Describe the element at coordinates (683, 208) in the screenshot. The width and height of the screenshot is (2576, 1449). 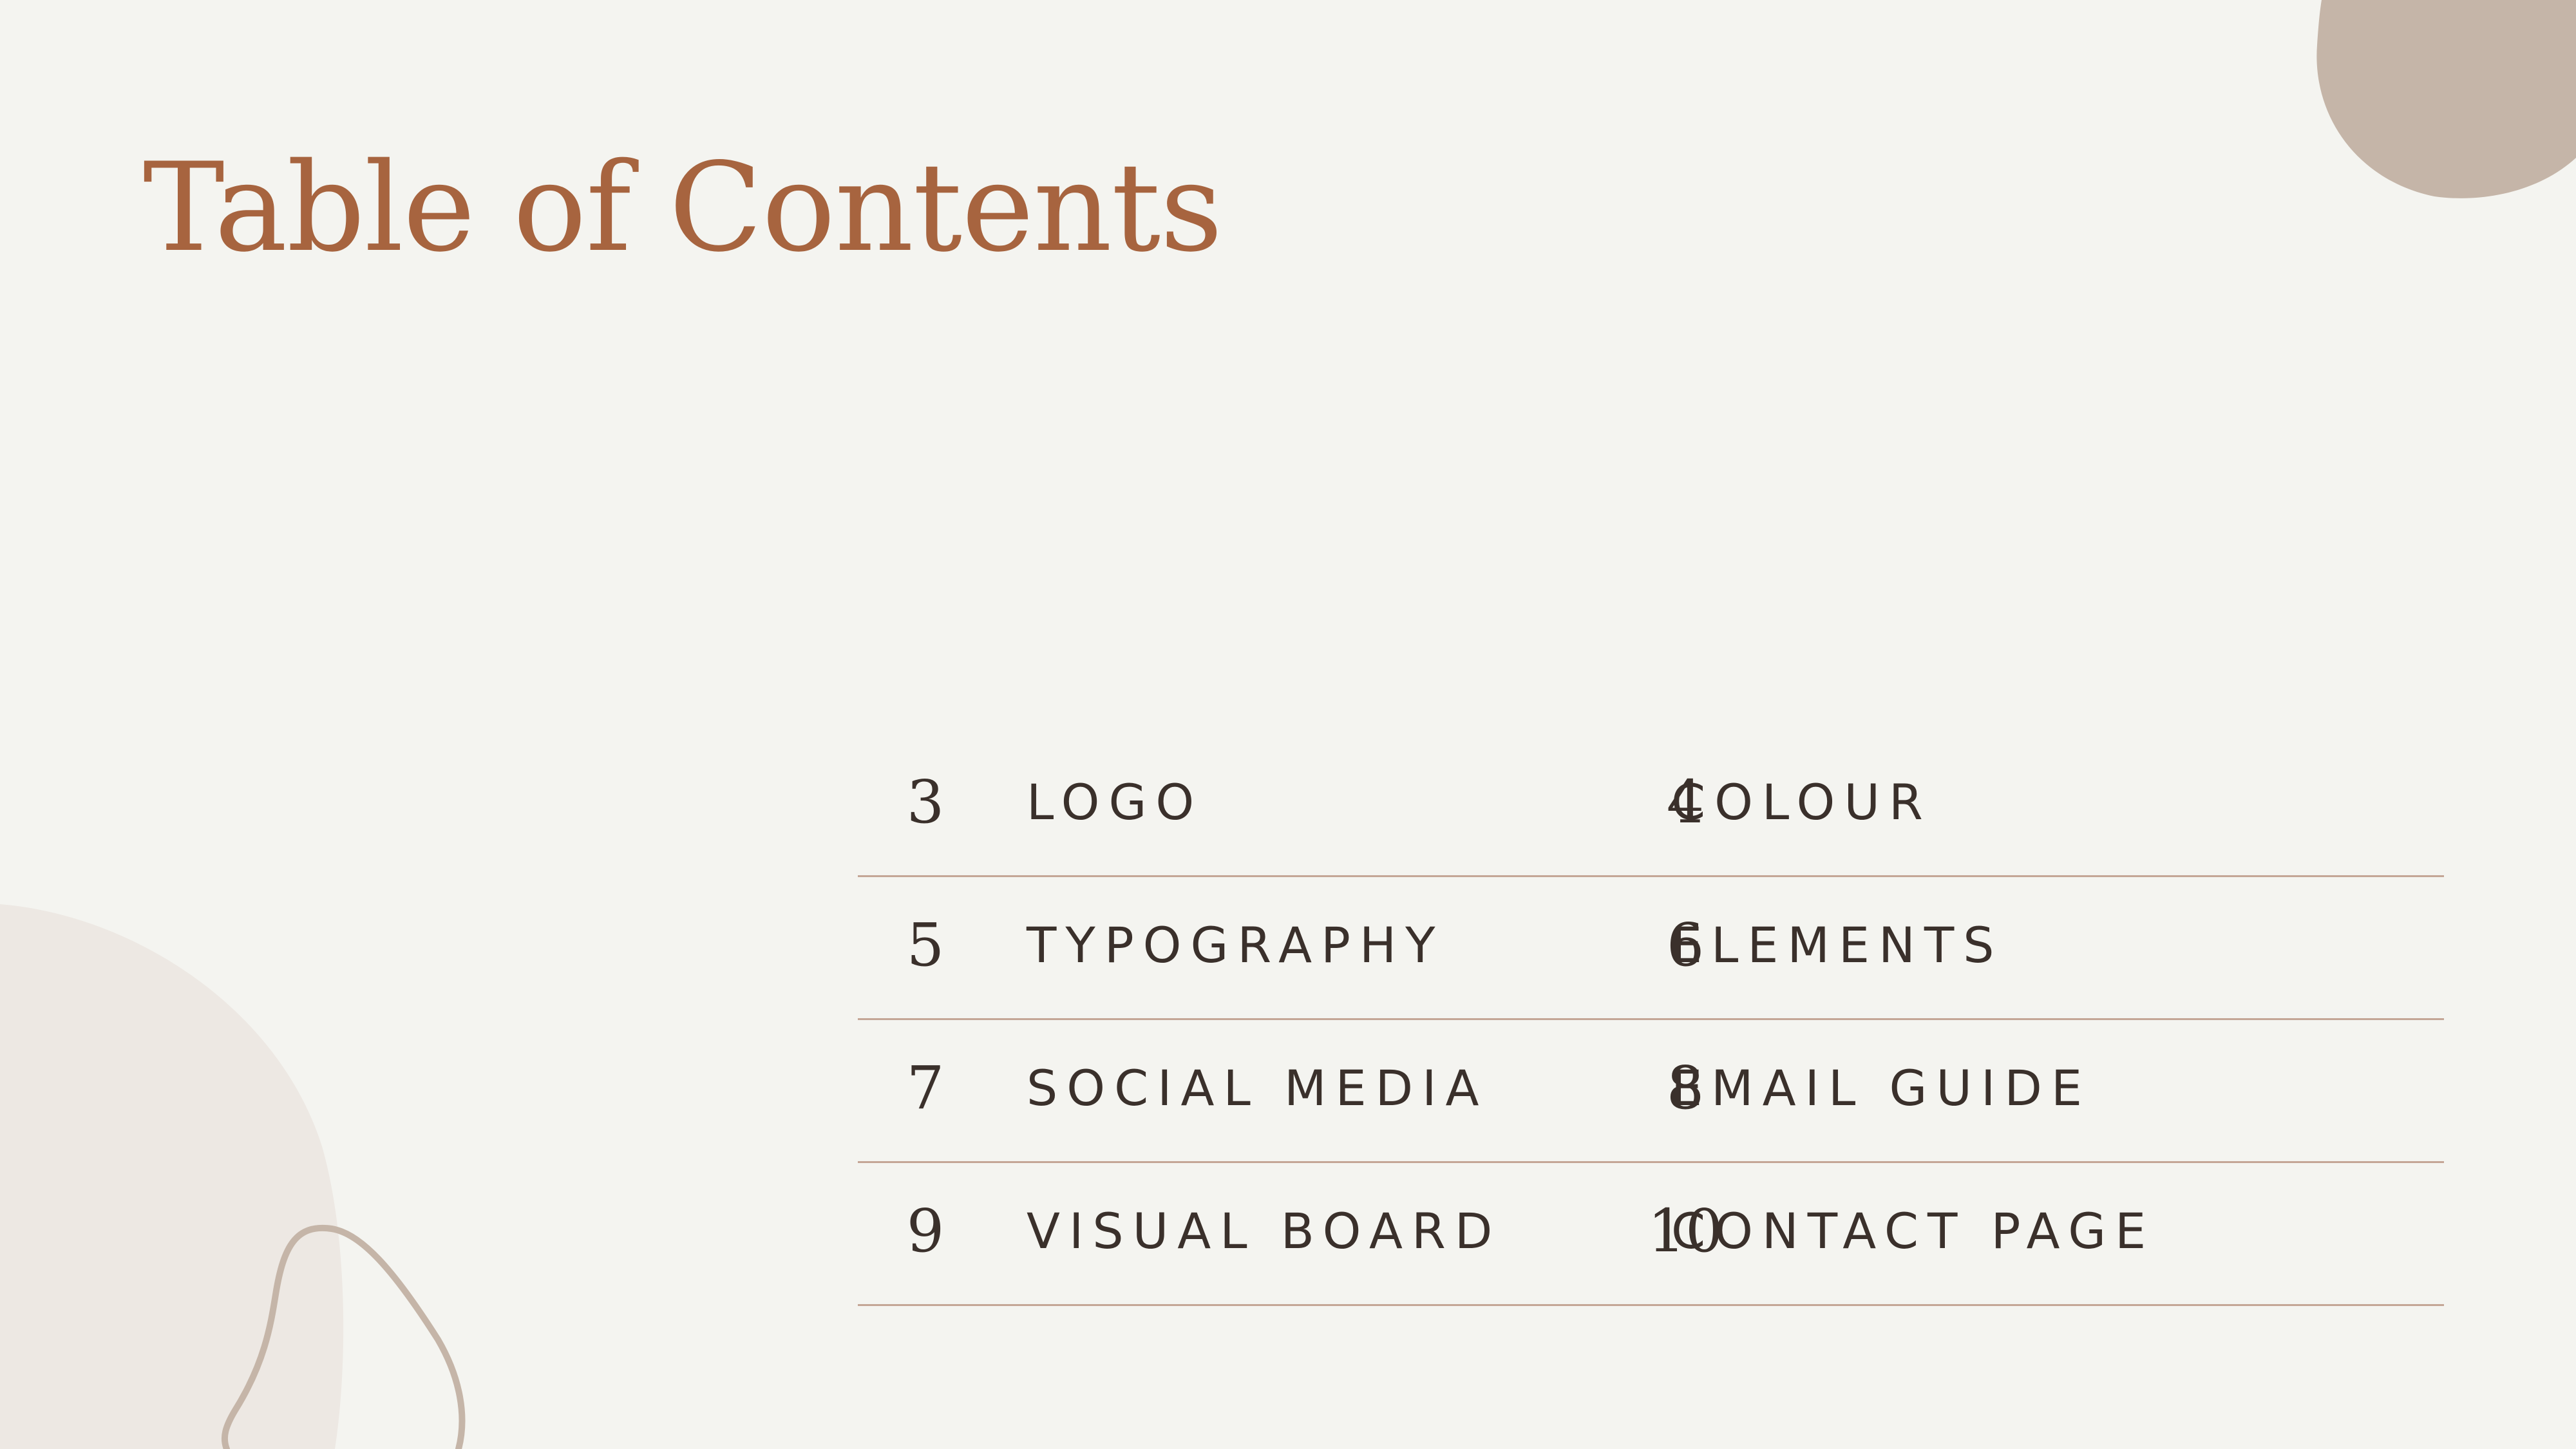
I see `page-title: Table of Contents` at that location.